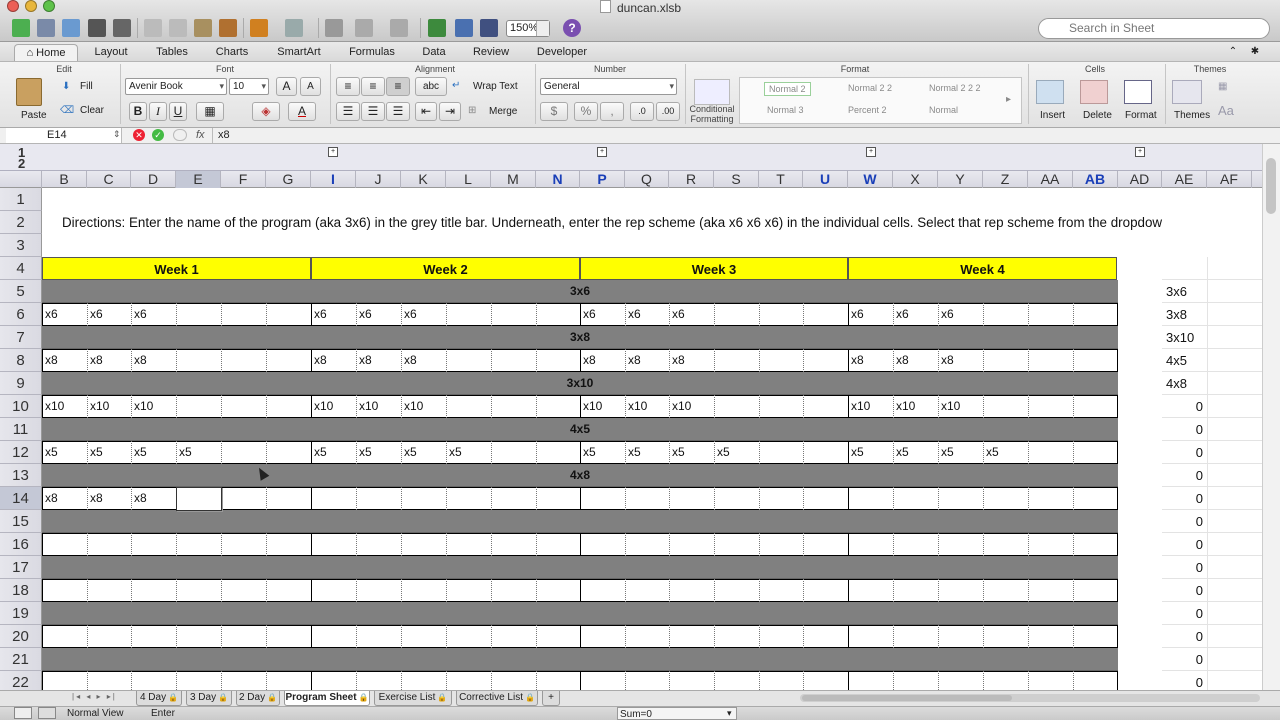 The width and height of the screenshot is (1280, 721). Describe the element at coordinates (445, 268) in the screenshot. I see `week-header: Week 2` at that location.